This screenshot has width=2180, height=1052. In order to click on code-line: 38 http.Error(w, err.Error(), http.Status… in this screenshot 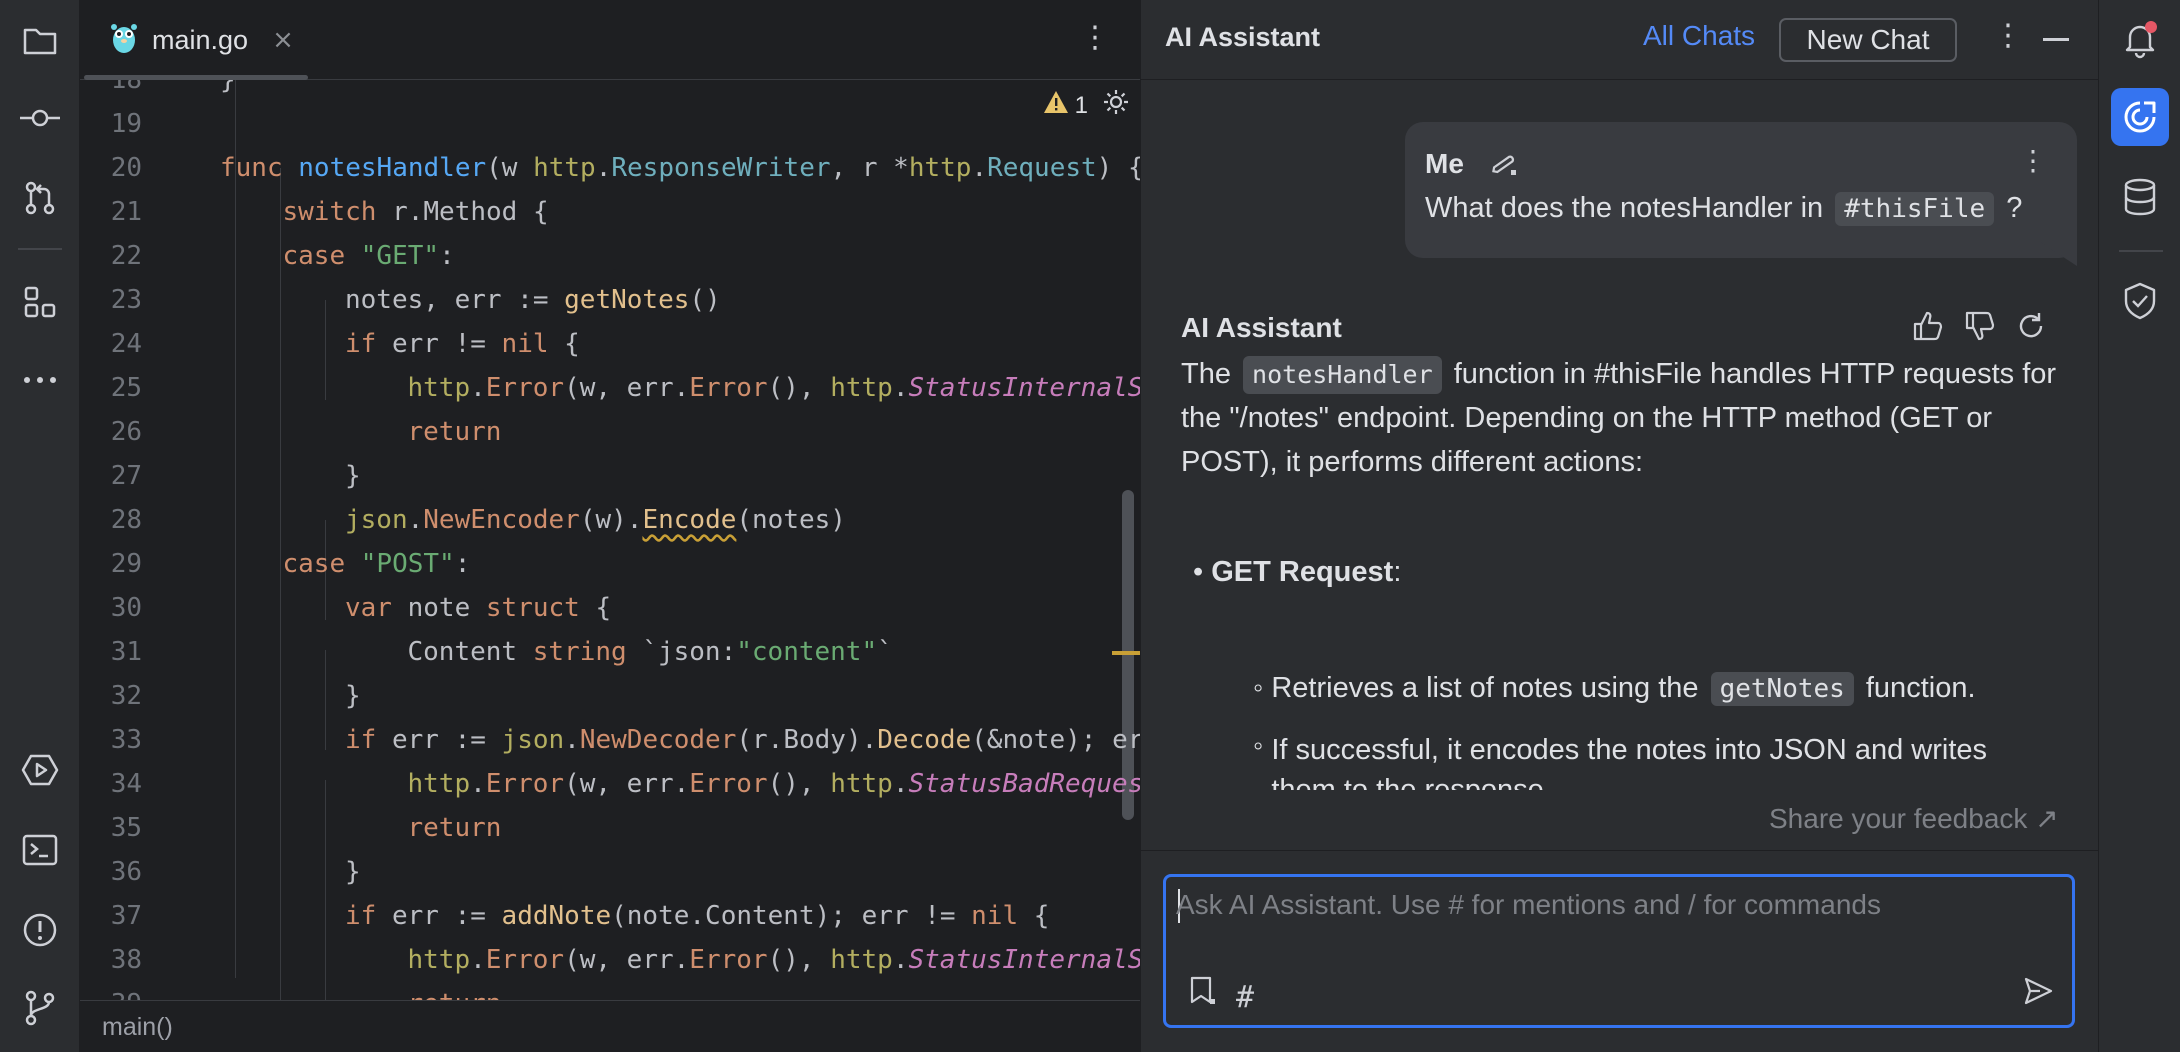, I will do `click(610, 960)`.